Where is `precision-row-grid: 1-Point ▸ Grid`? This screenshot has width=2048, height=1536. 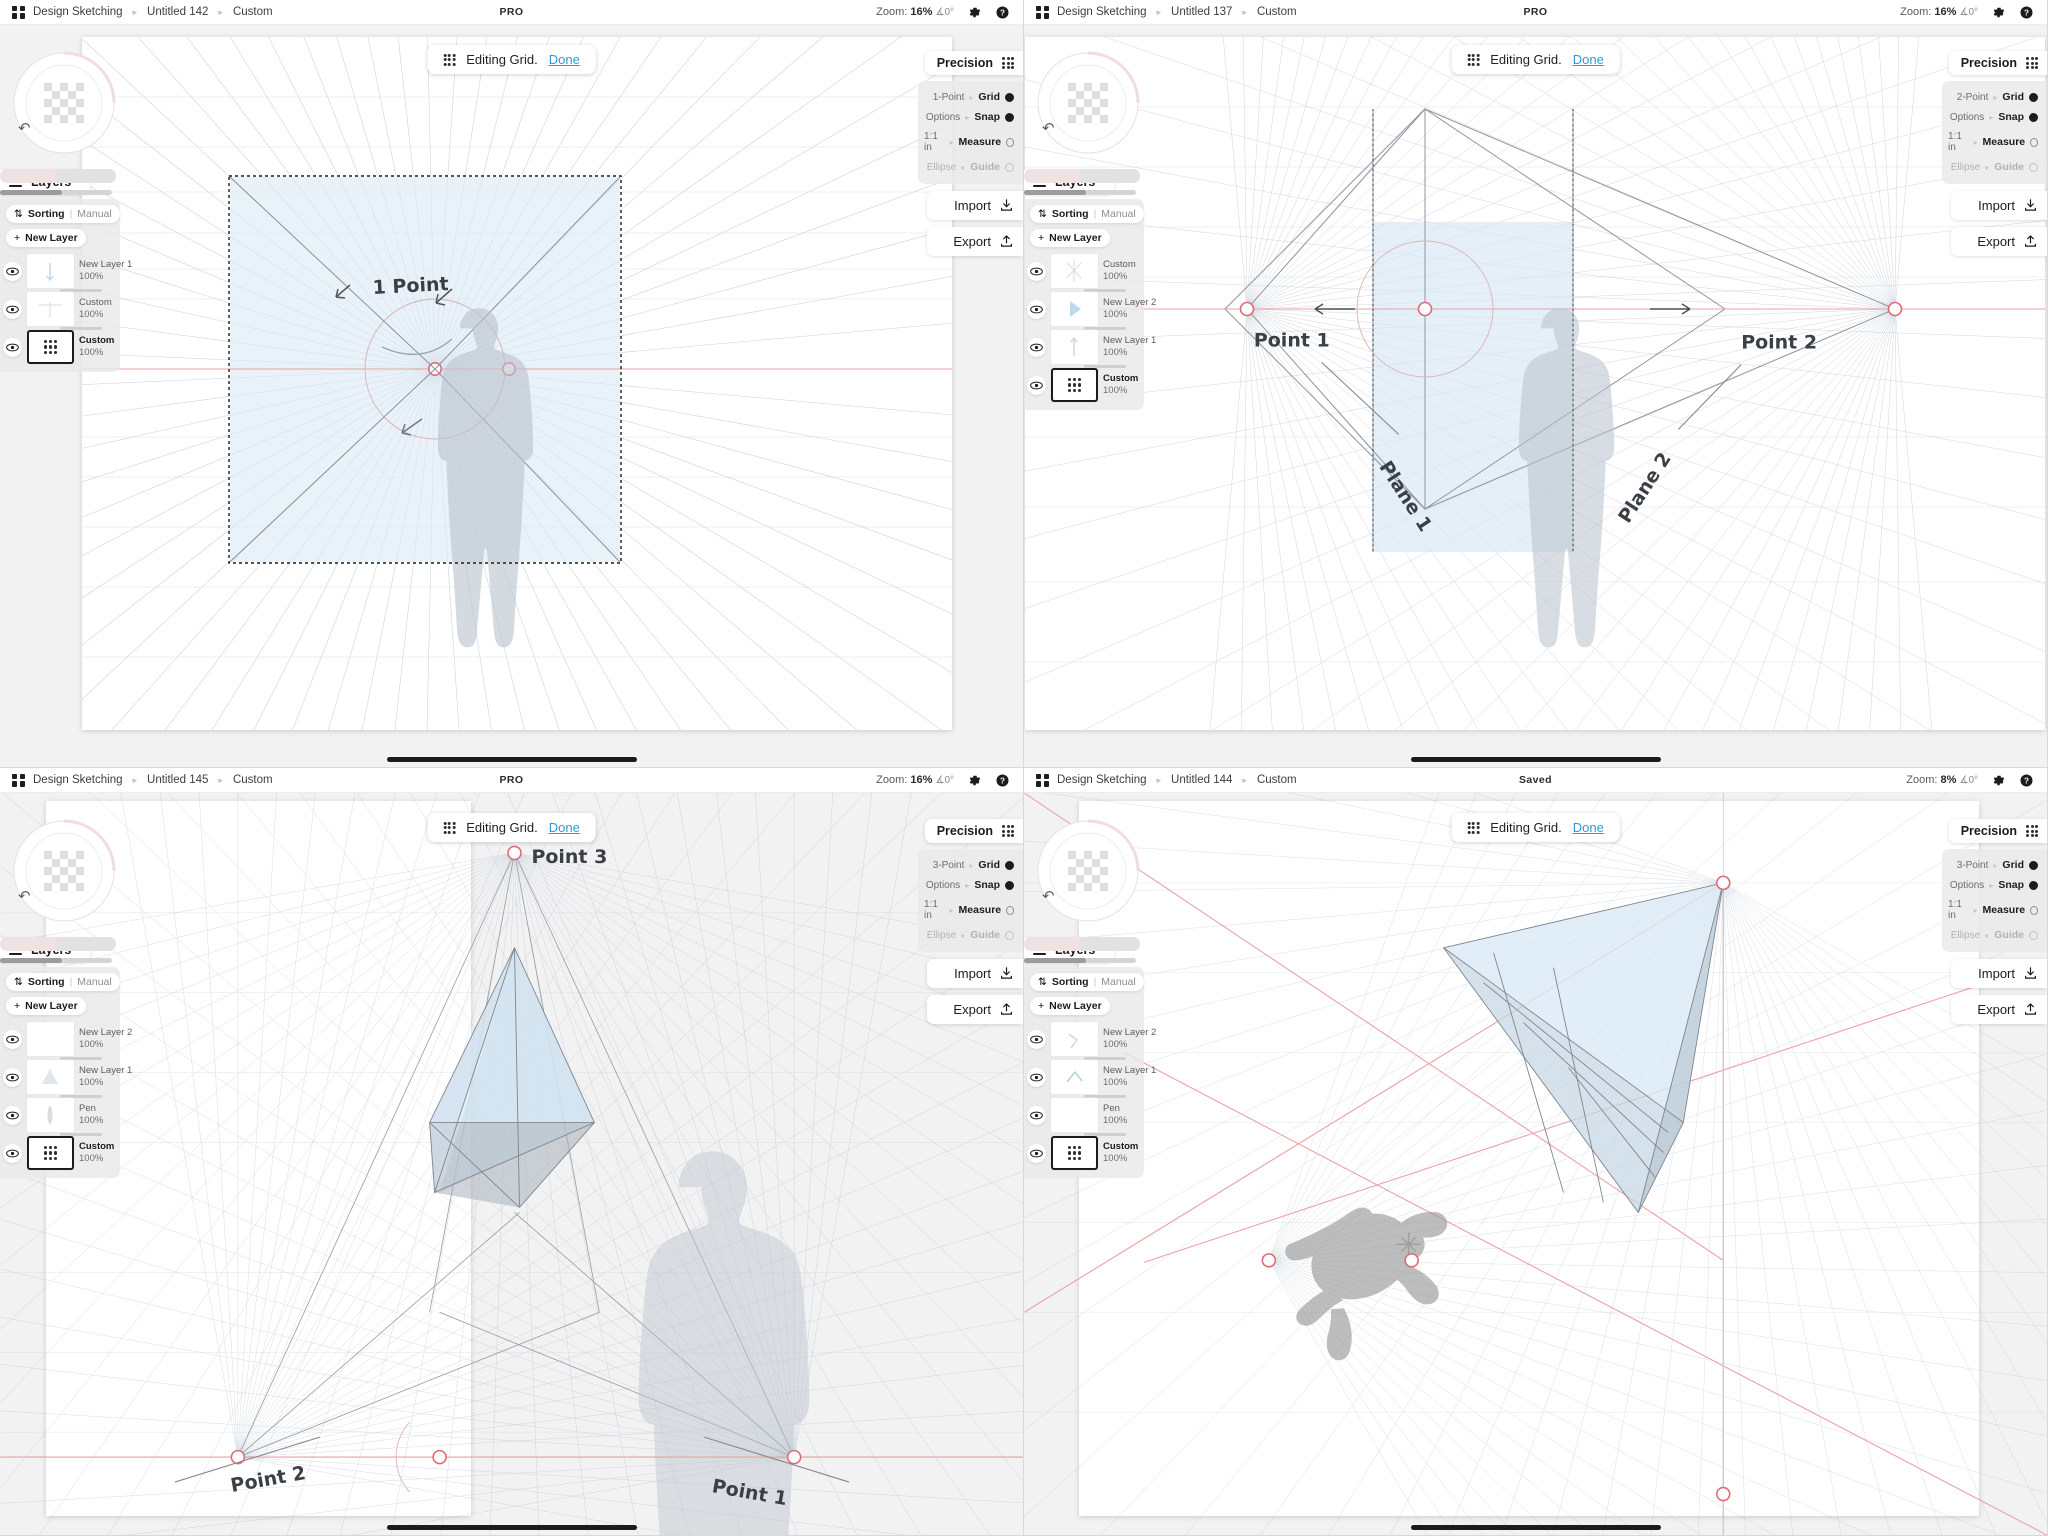
precision-row-grid: 1-Point ▸ Grid is located at coordinates (970, 97).